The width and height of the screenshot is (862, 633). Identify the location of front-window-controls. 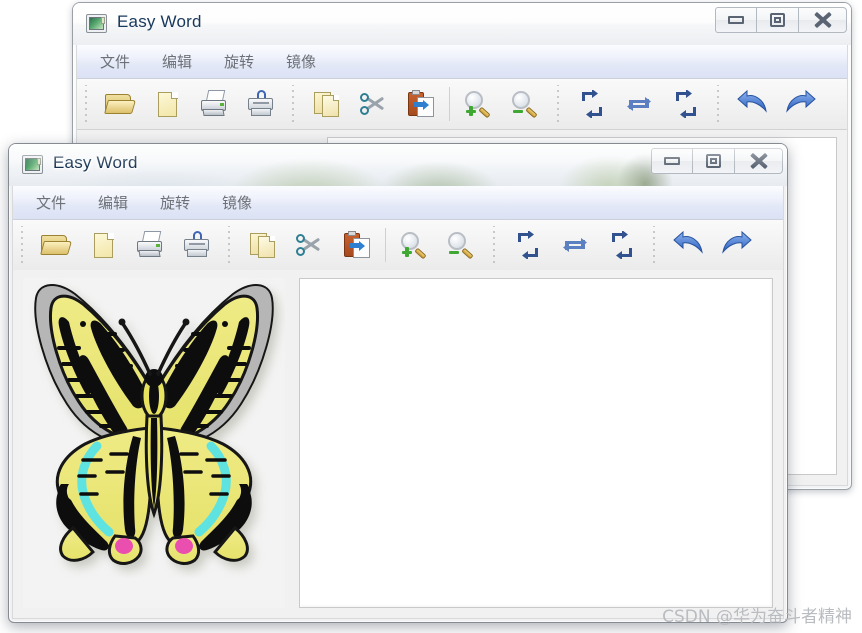
(717, 161).